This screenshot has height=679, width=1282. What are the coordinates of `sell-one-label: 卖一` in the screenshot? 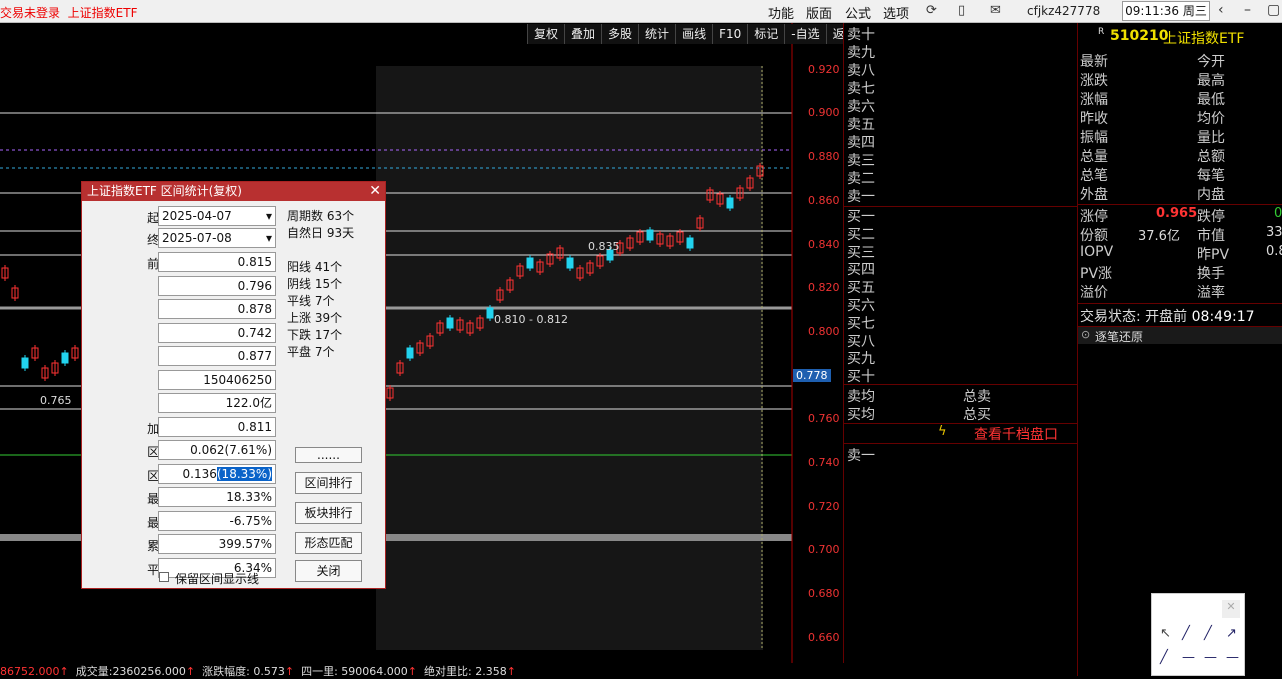 It's located at (861, 456).